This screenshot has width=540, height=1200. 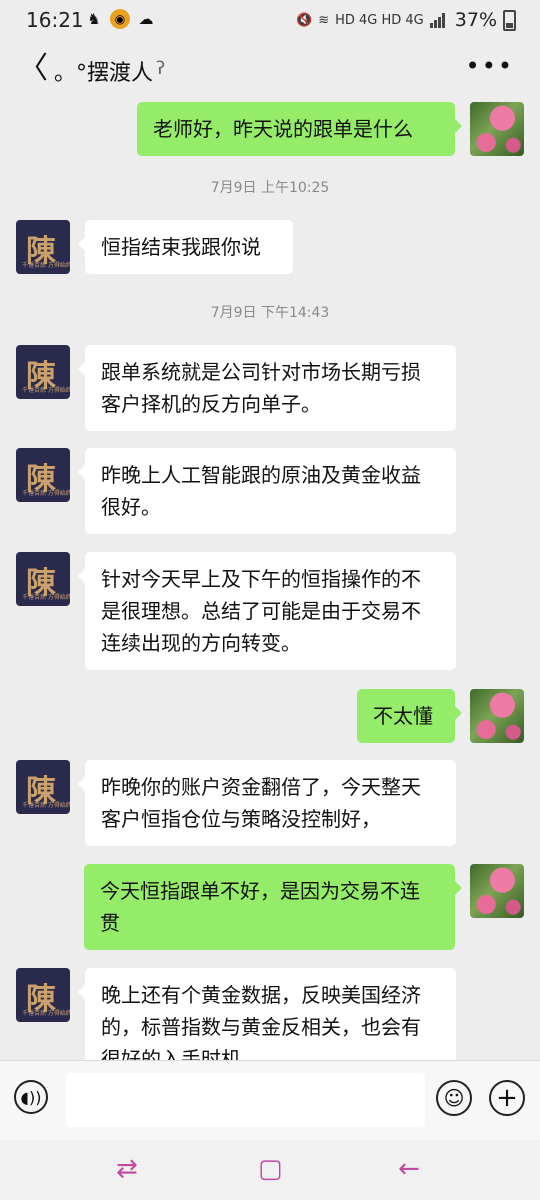 I want to click on message-bubble-in: 晚上还有个黄金数据，反映美国经济的，标普指数与黄金反相关，也会有很好的入手时机, so click(x=267, y=1014).